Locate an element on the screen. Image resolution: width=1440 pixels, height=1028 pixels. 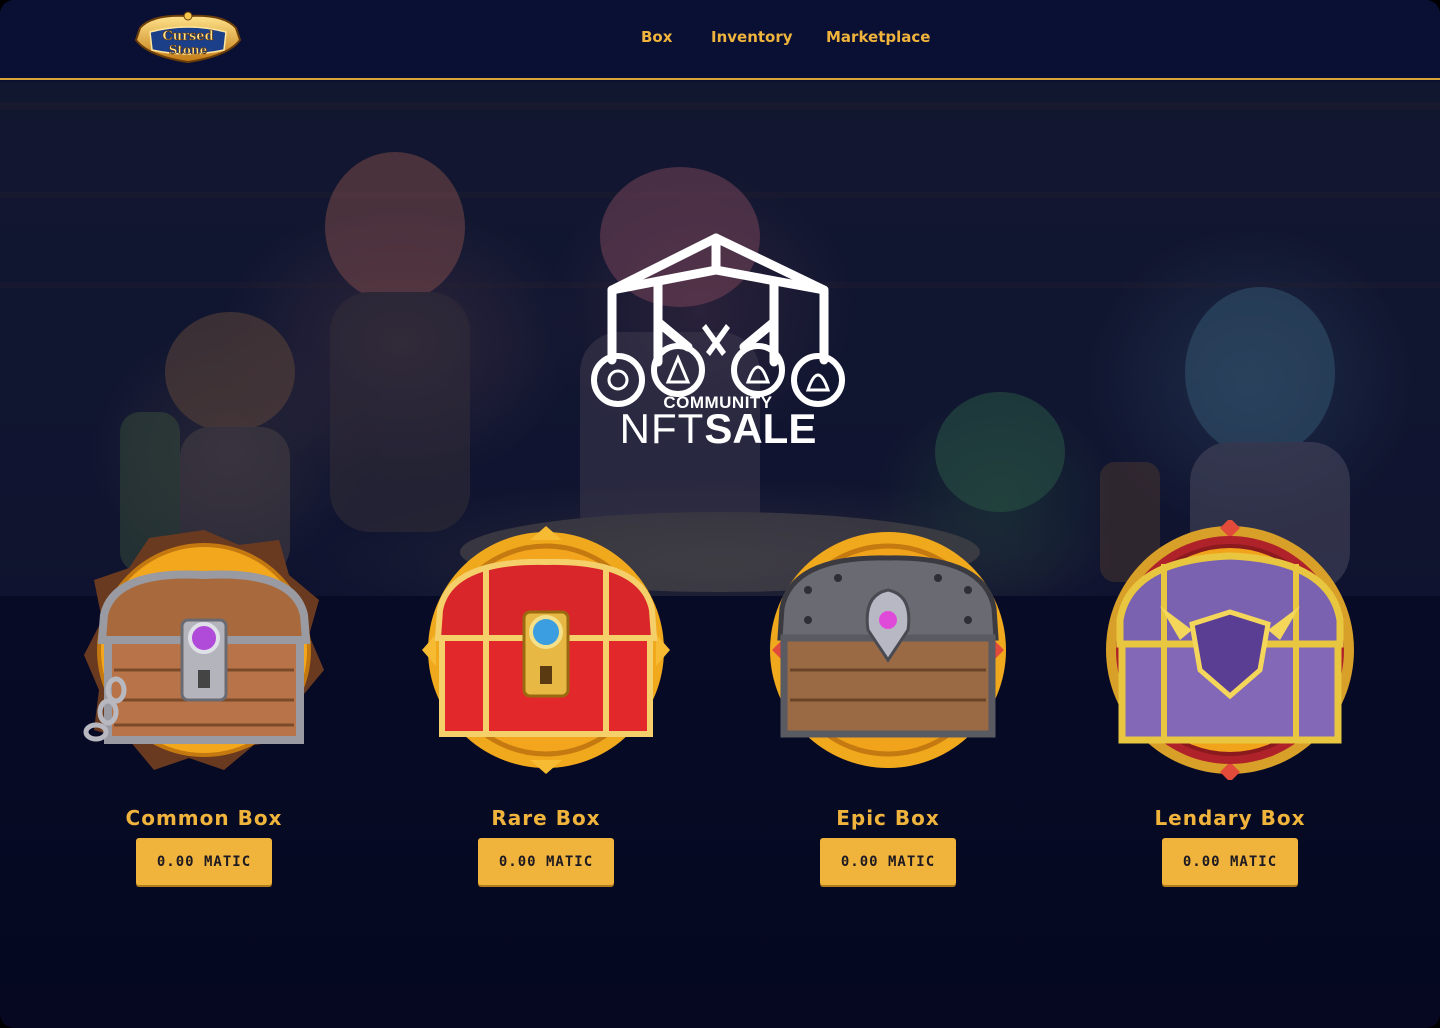
box-name: Epic Box is located at coordinates (888, 818).